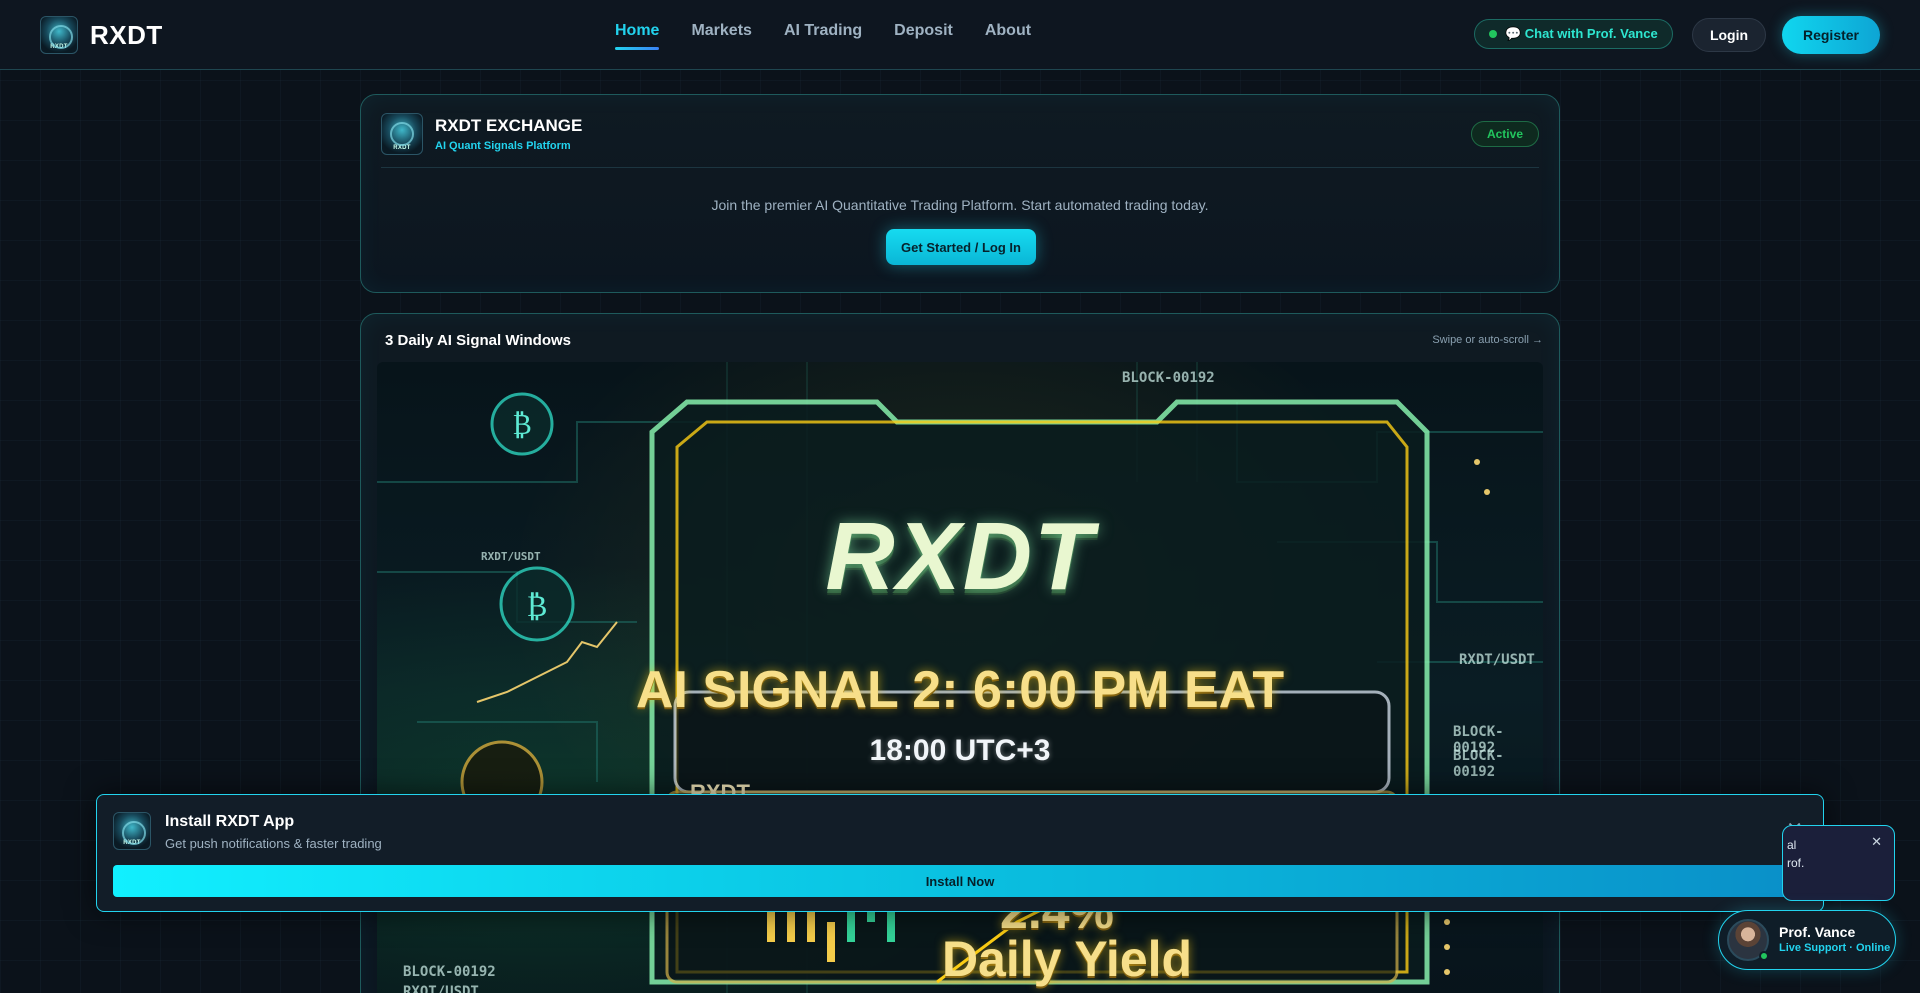 This screenshot has width=1920, height=993. I want to click on banner-label-block-bl: BLOCK-00192, so click(449, 972).